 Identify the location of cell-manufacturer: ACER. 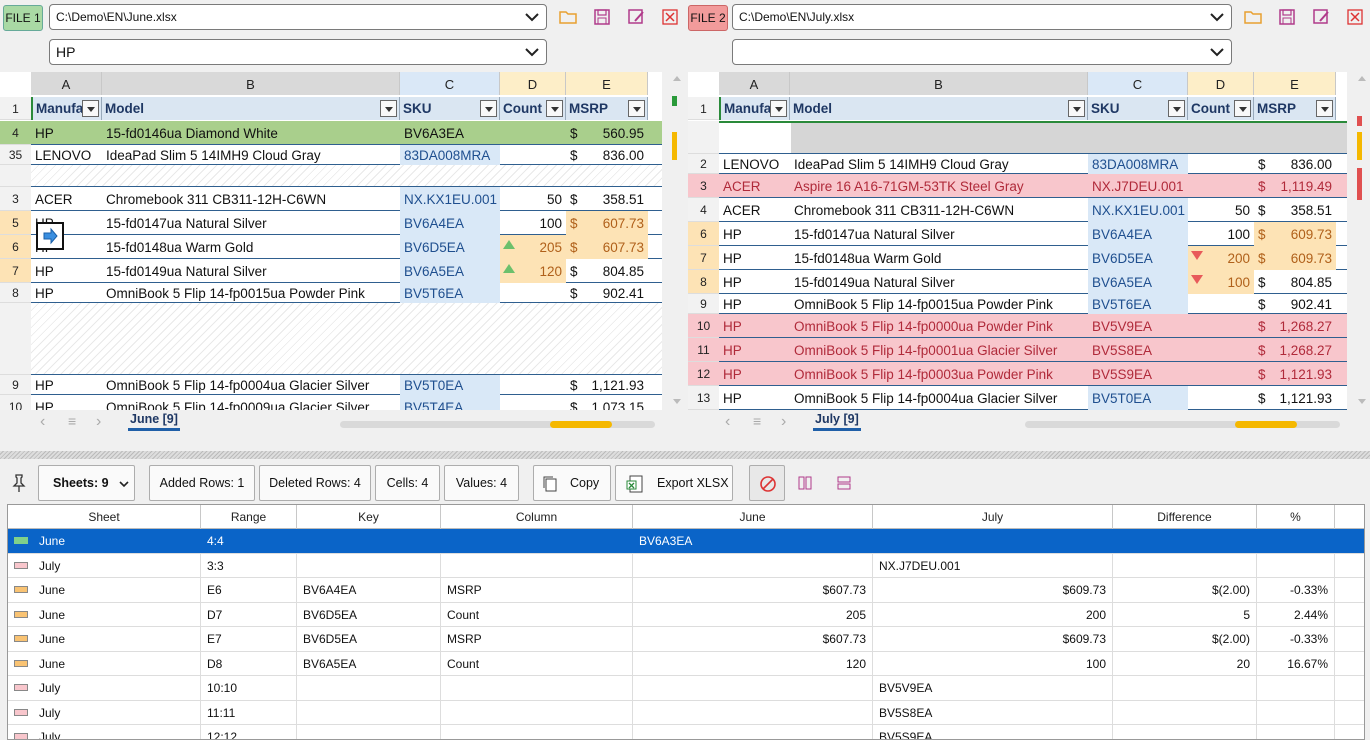
(754, 186).